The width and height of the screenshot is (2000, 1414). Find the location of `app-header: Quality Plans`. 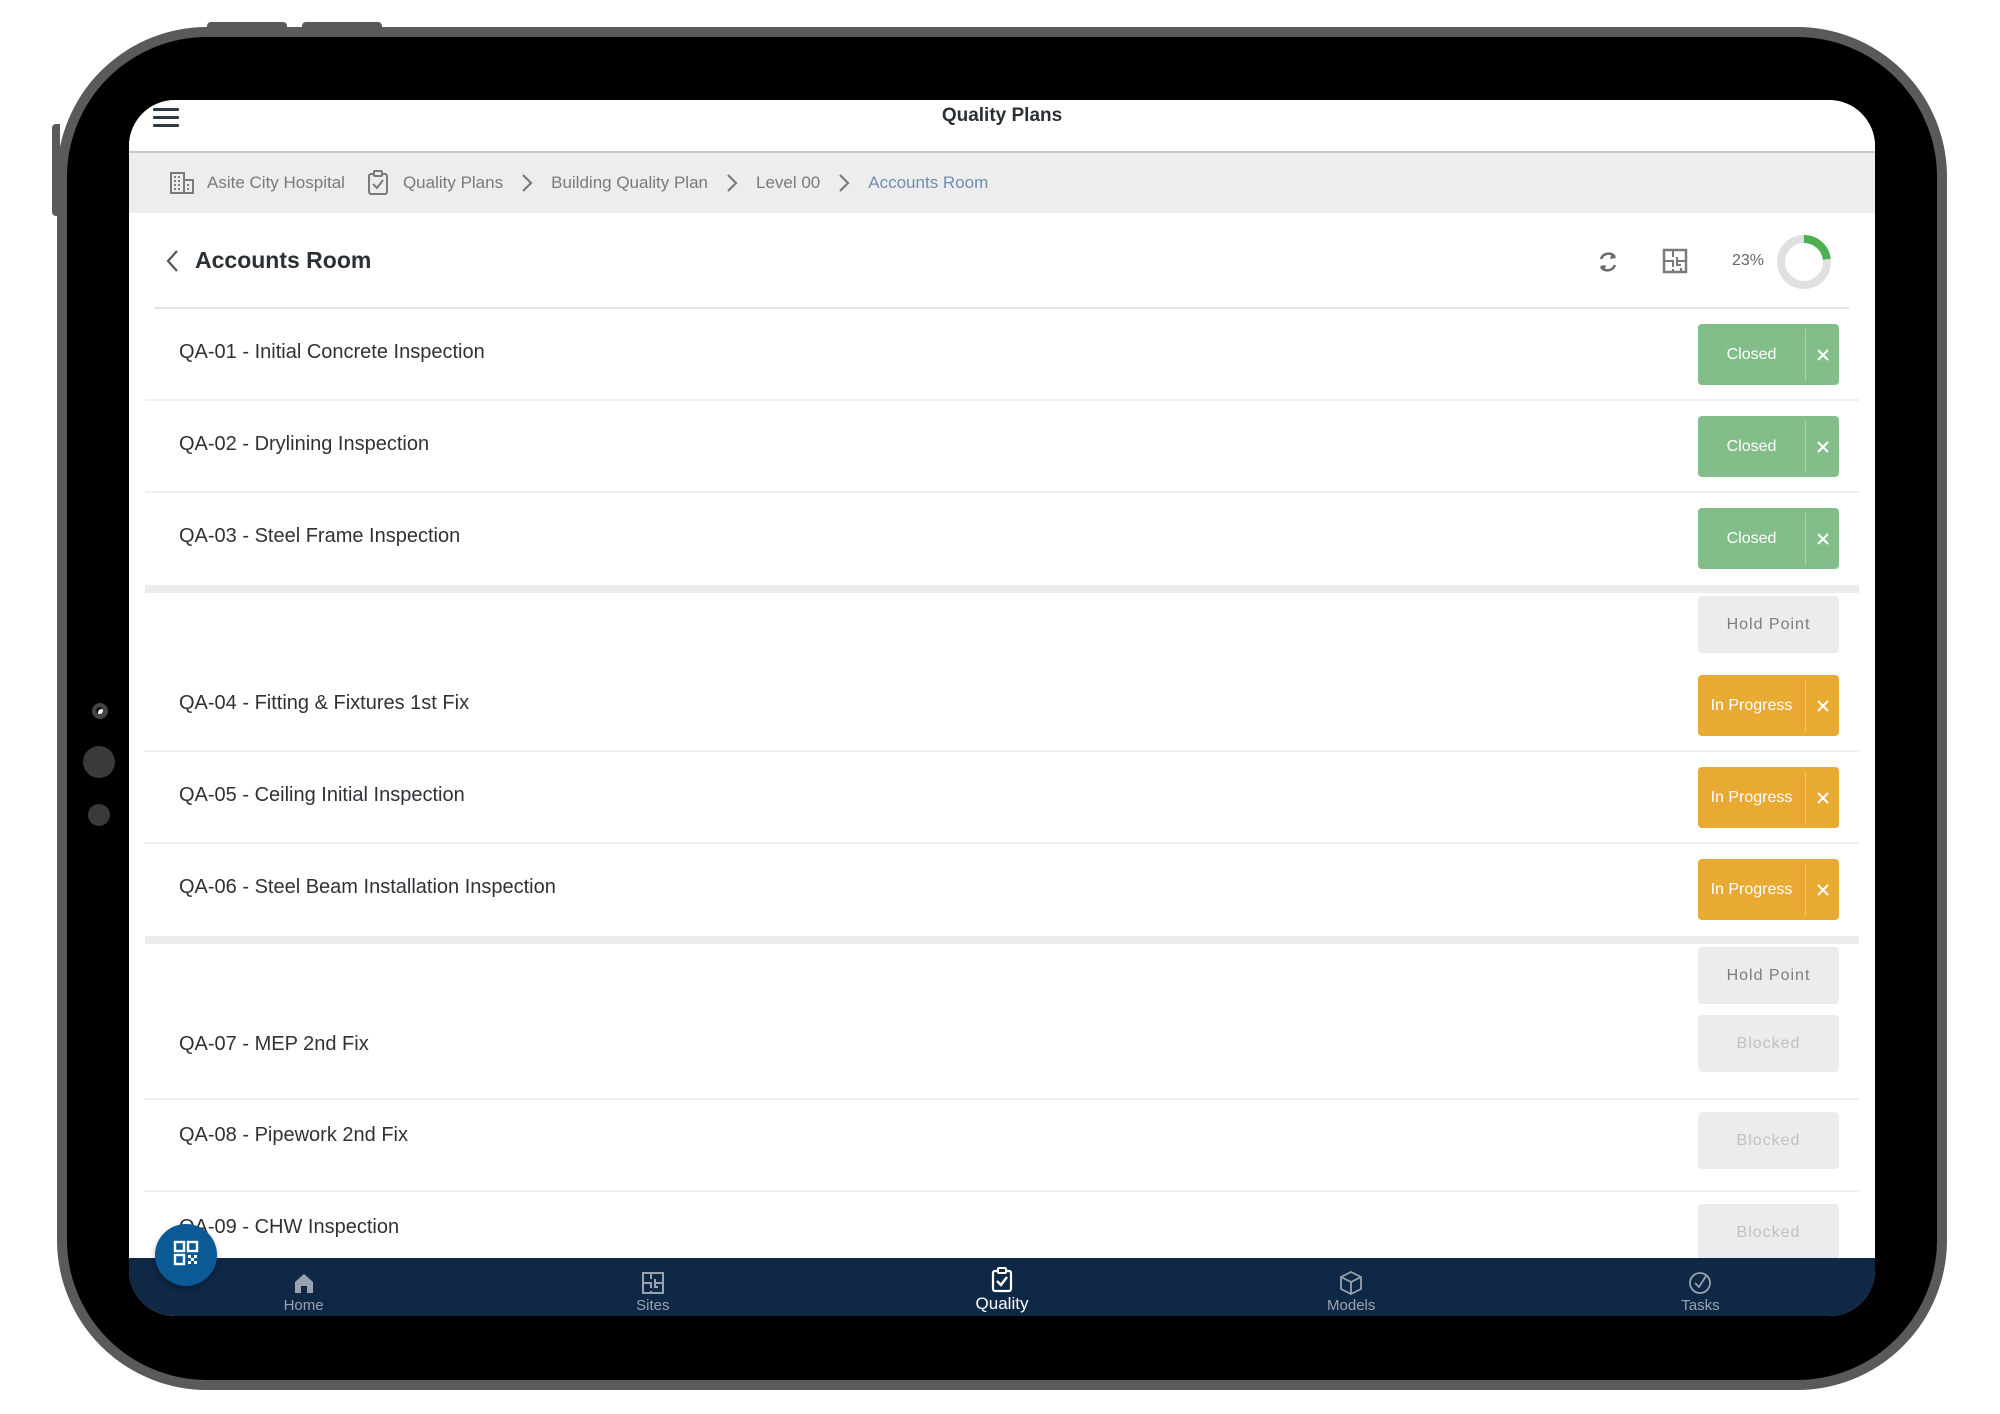

app-header: Quality Plans is located at coordinates (1002, 126).